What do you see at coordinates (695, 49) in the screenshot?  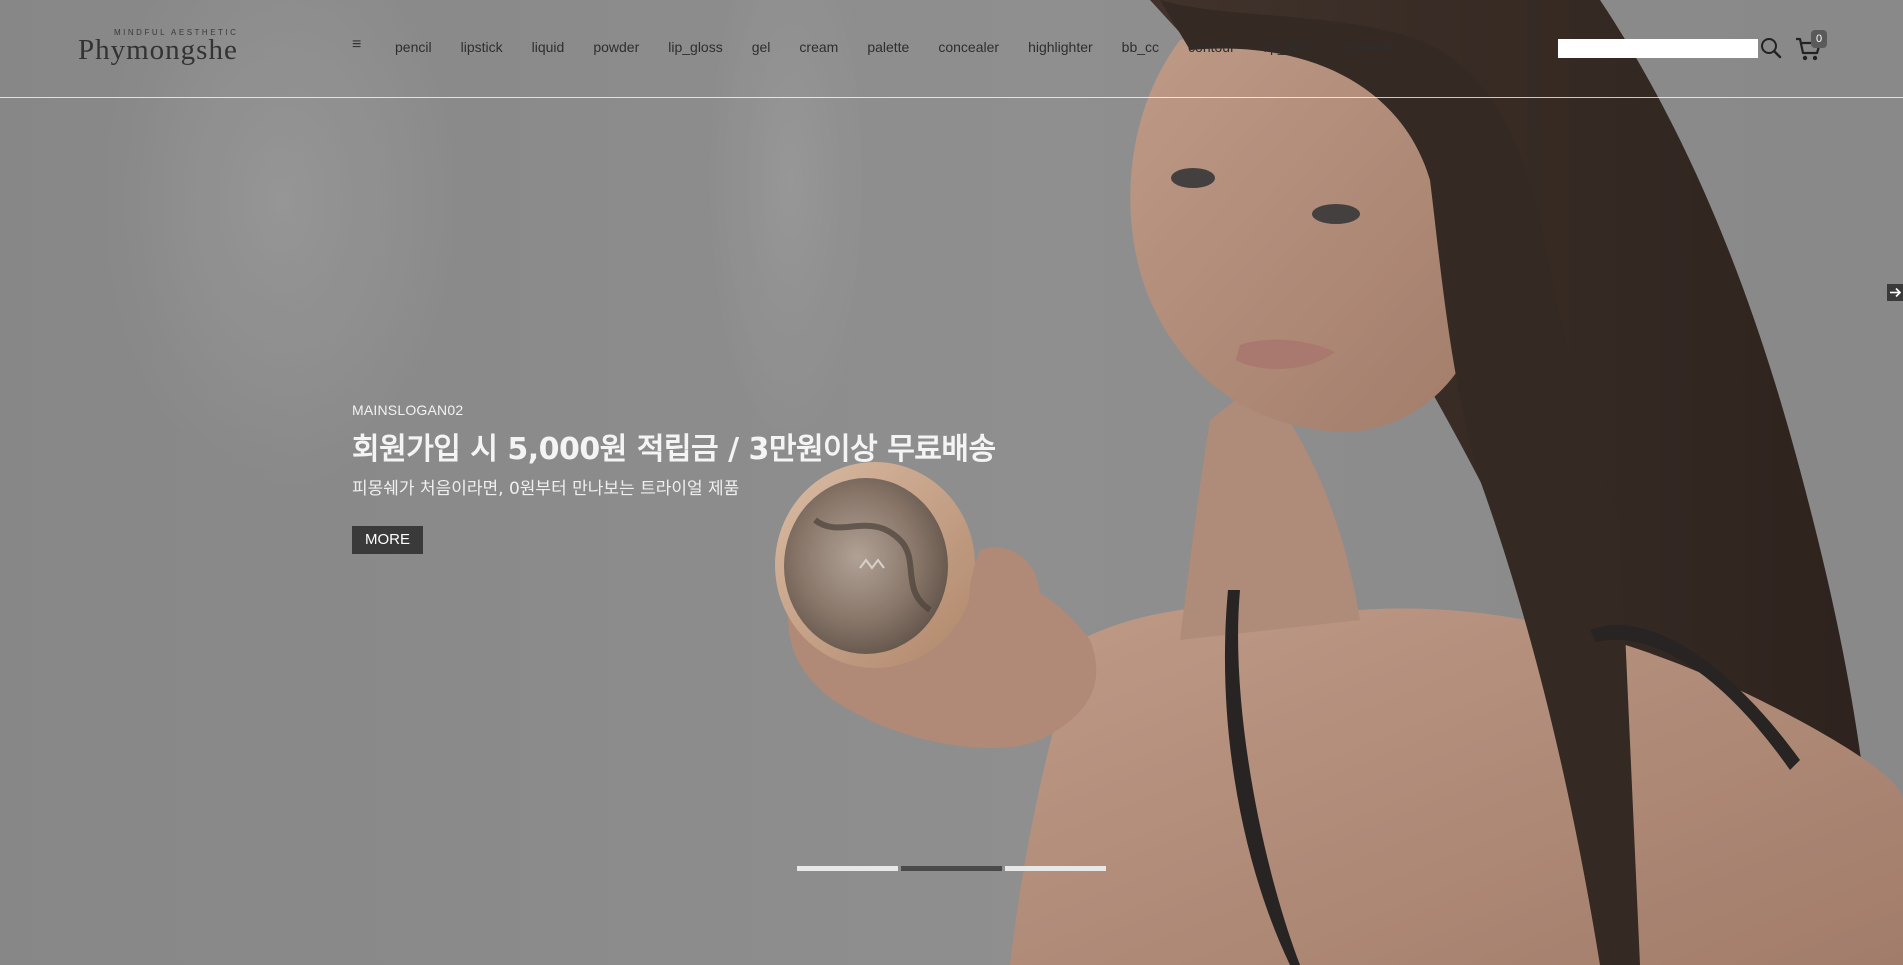 I see `nav-item-lip-gloss: lip_gloss` at bounding box center [695, 49].